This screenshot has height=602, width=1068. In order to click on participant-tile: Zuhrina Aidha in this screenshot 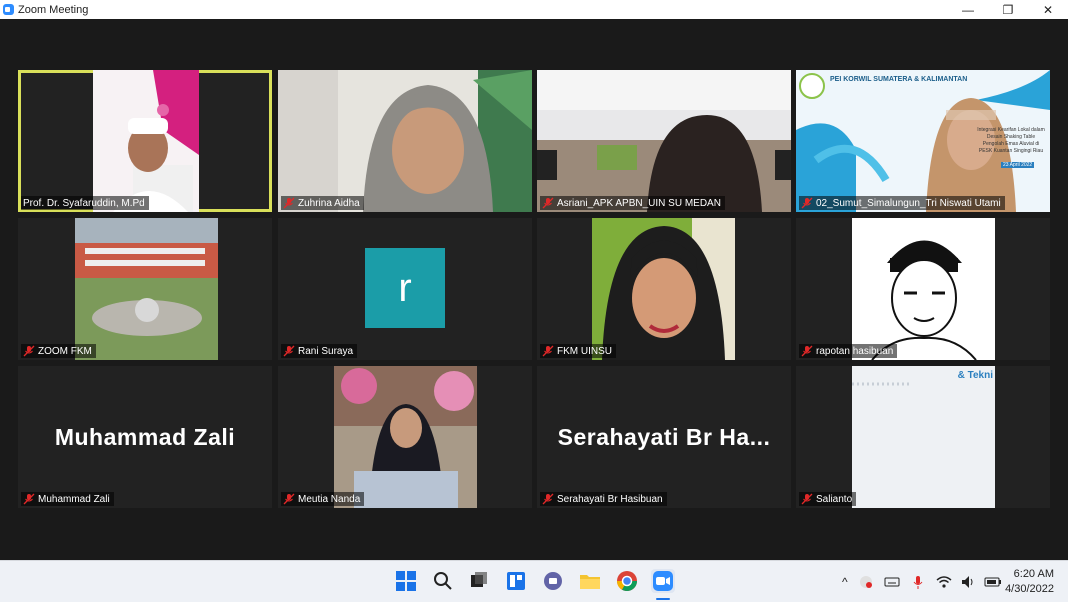, I will do `click(405, 141)`.